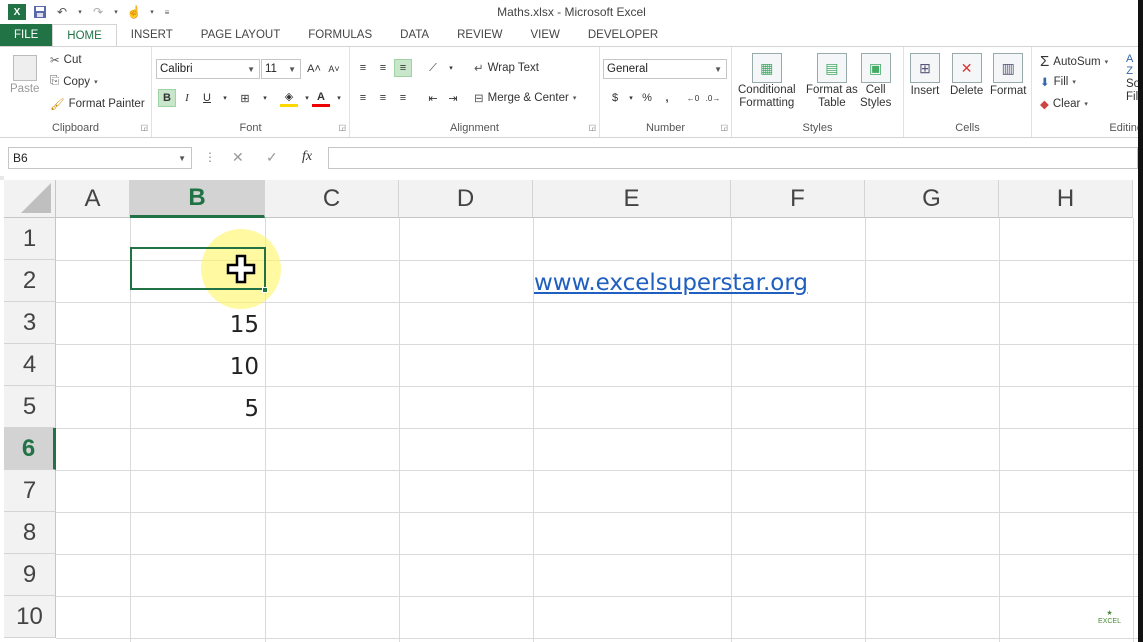 The image size is (1143, 642). Describe the element at coordinates (466, 199) in the screenshot. I see `column-header-d: D` at that location.